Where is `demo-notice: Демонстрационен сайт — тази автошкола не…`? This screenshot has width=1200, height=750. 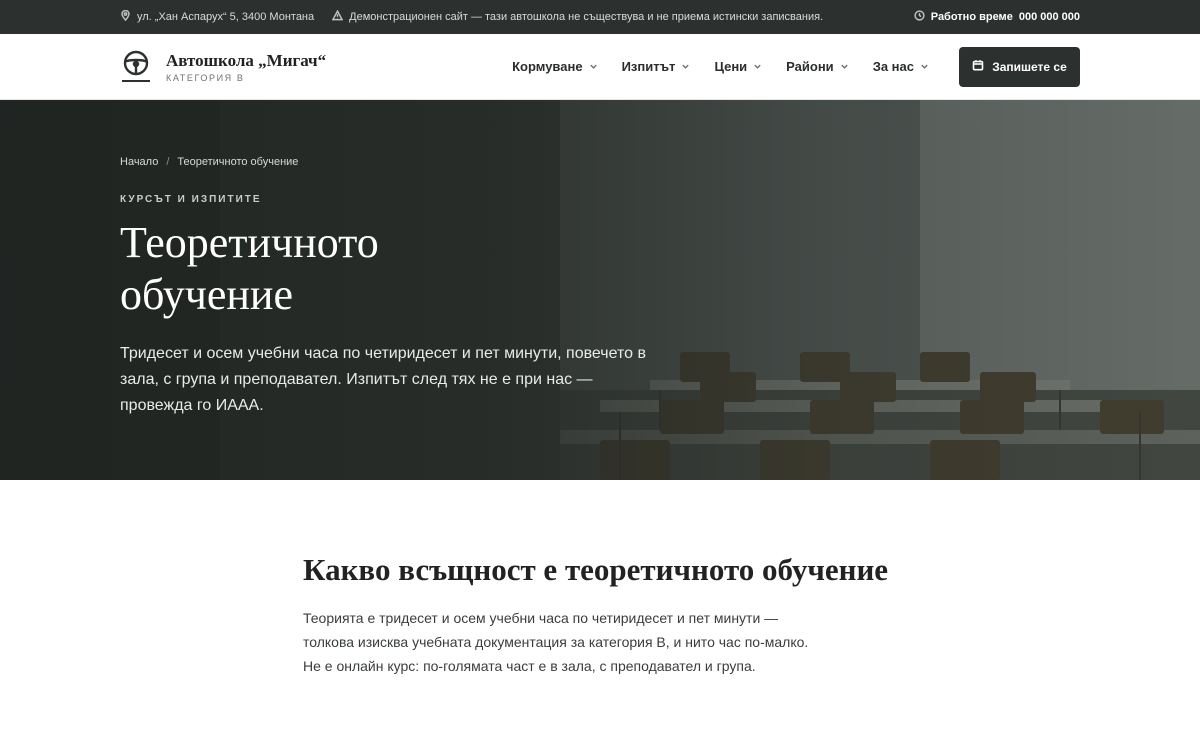 demo-notice: Демонстрационен сайт — тази автошкола не… is located at coordinates (577, 16).